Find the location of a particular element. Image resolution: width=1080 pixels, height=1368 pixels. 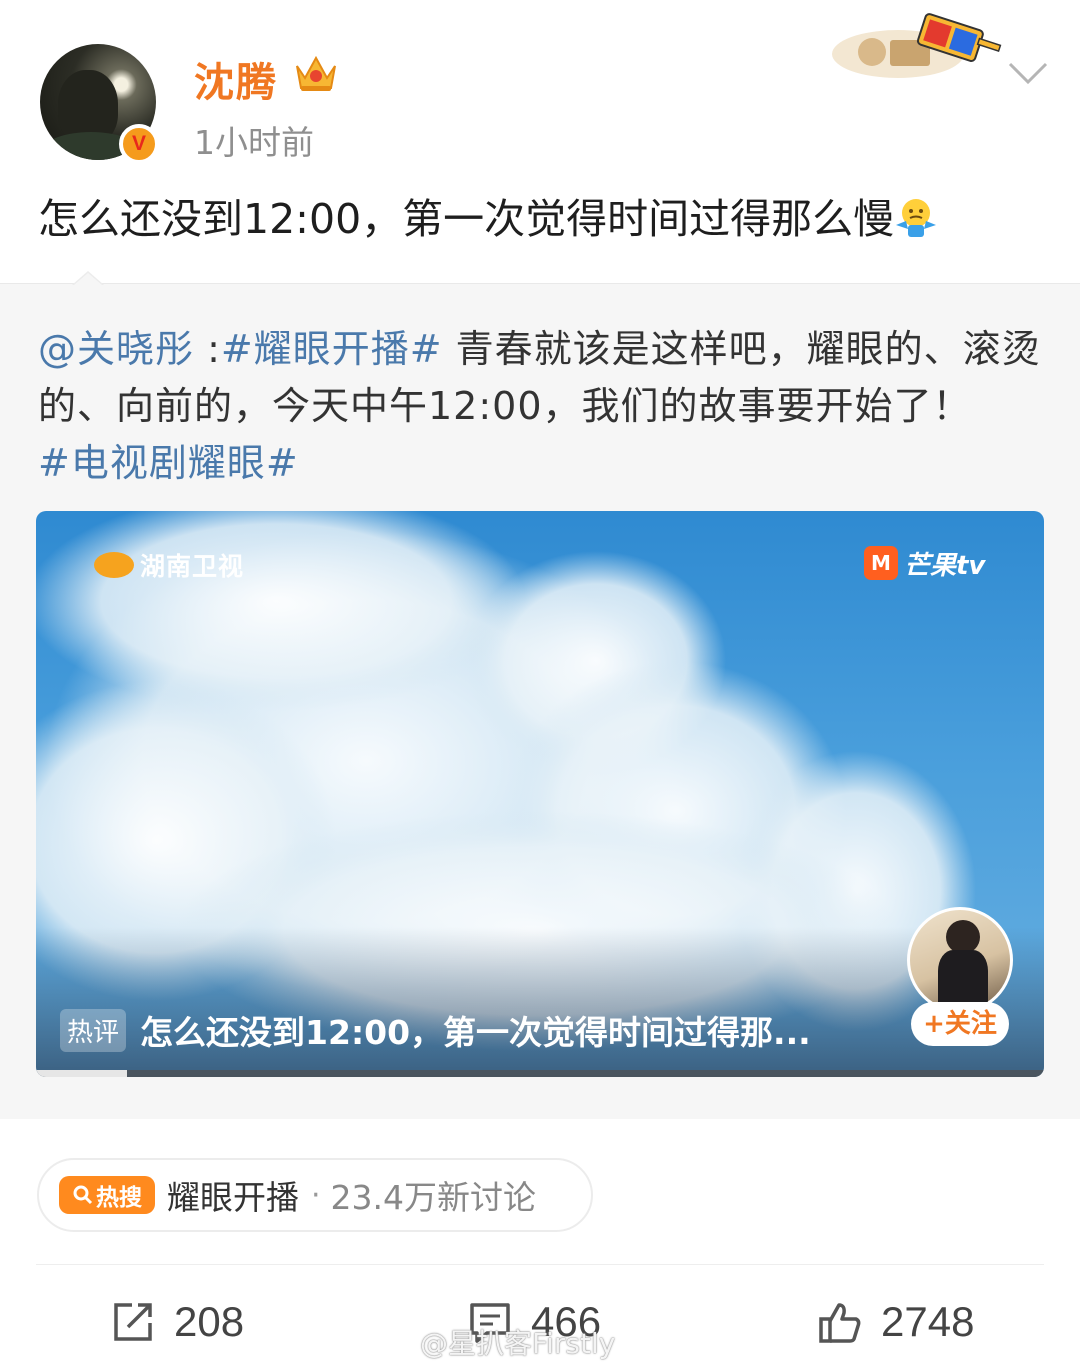

post-text: 怎么还没到12:00，第一次觉得时间过得那么慢 is located at coordinates (543, 219).